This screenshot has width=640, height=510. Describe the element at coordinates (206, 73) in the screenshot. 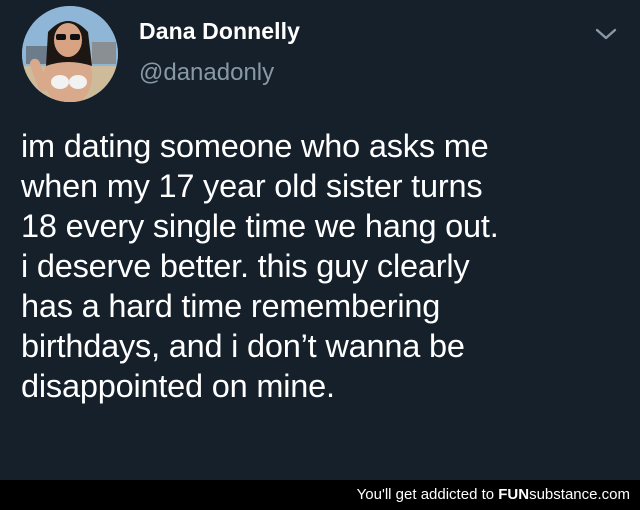

I see `author-handle: @danadonly` at that location.